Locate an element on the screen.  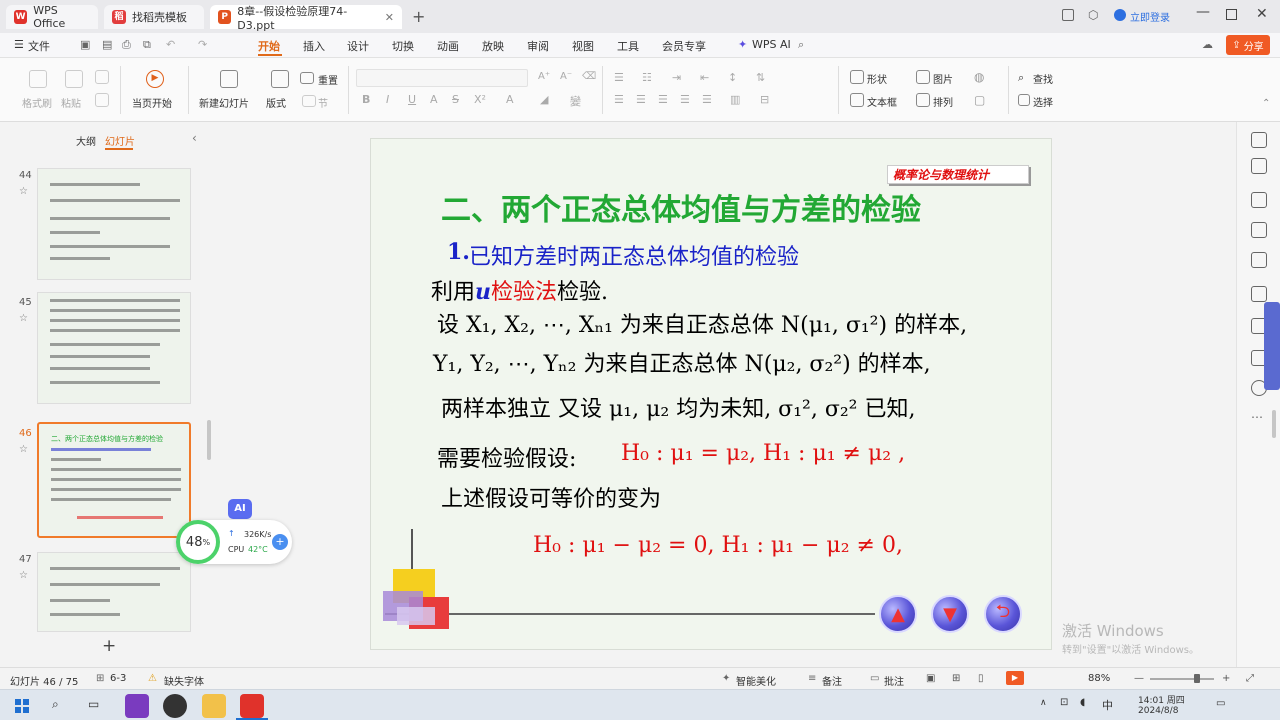
add-slide-button: + is located at coordinates (109, 646).